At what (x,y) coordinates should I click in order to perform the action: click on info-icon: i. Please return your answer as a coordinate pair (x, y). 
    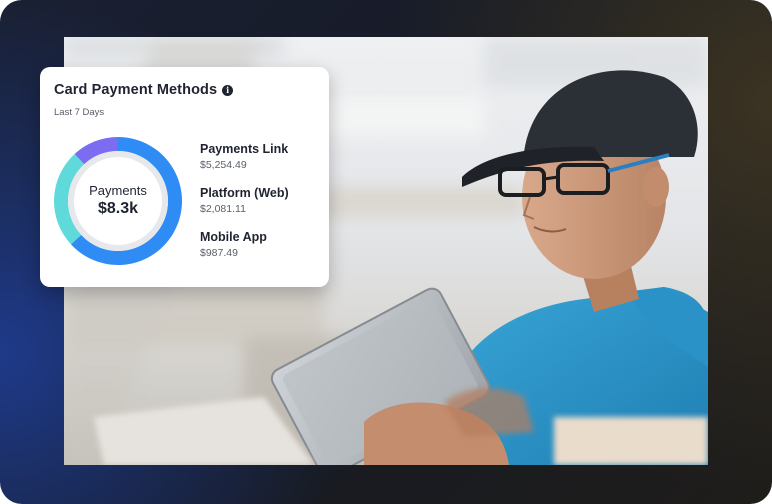
    Looking at the image, I should click on (228, 90).